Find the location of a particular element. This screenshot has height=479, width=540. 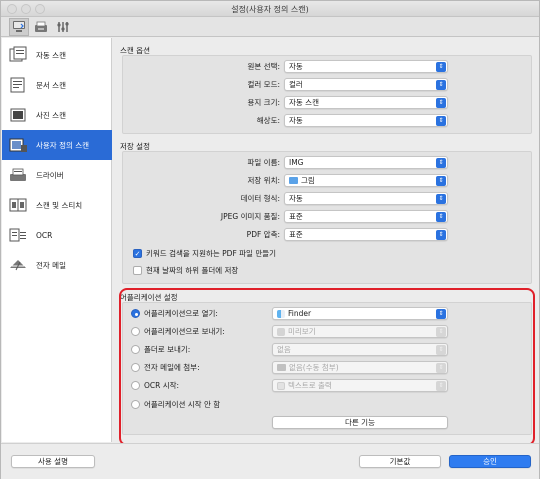

color-row: 컬러 모드: is located at coordinates (201, 84).